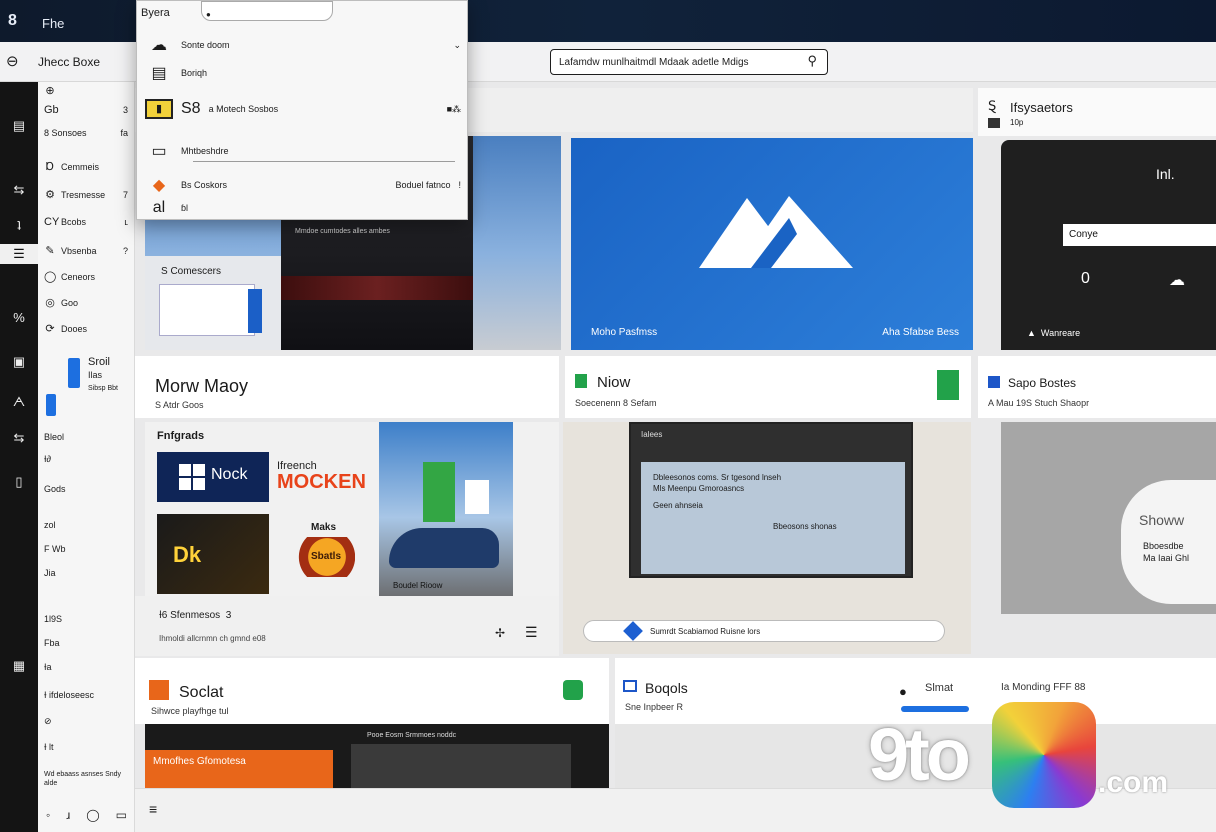 The image size is (1216, 832). What do you see at coordinates (89, 133) in the screenshot?
I see `sidebar-item: 8 Sonsoes fa` at bounding box center [89, 133].